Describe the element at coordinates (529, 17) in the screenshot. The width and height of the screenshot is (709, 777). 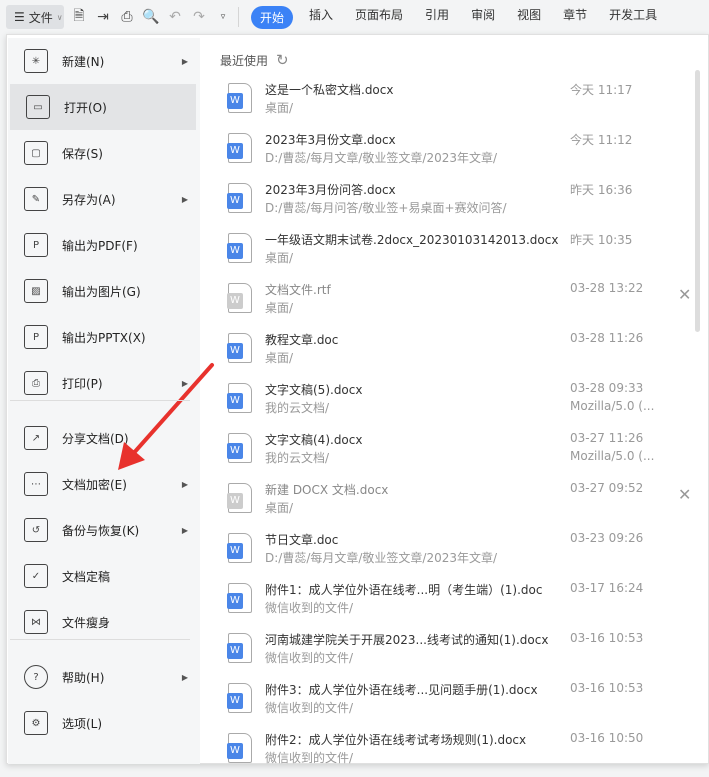
I see `tab-5: 视图` at that location.